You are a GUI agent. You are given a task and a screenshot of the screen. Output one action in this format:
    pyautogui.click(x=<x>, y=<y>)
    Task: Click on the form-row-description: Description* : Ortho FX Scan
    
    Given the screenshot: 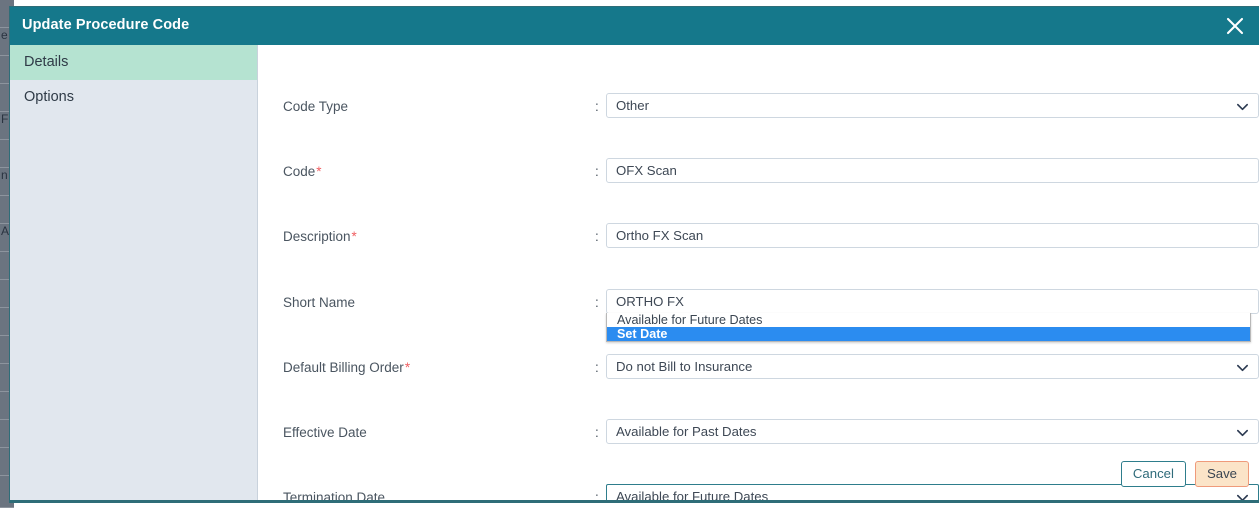 What is the action you would take?
    pyautogui.click(x=759, y=237)
    